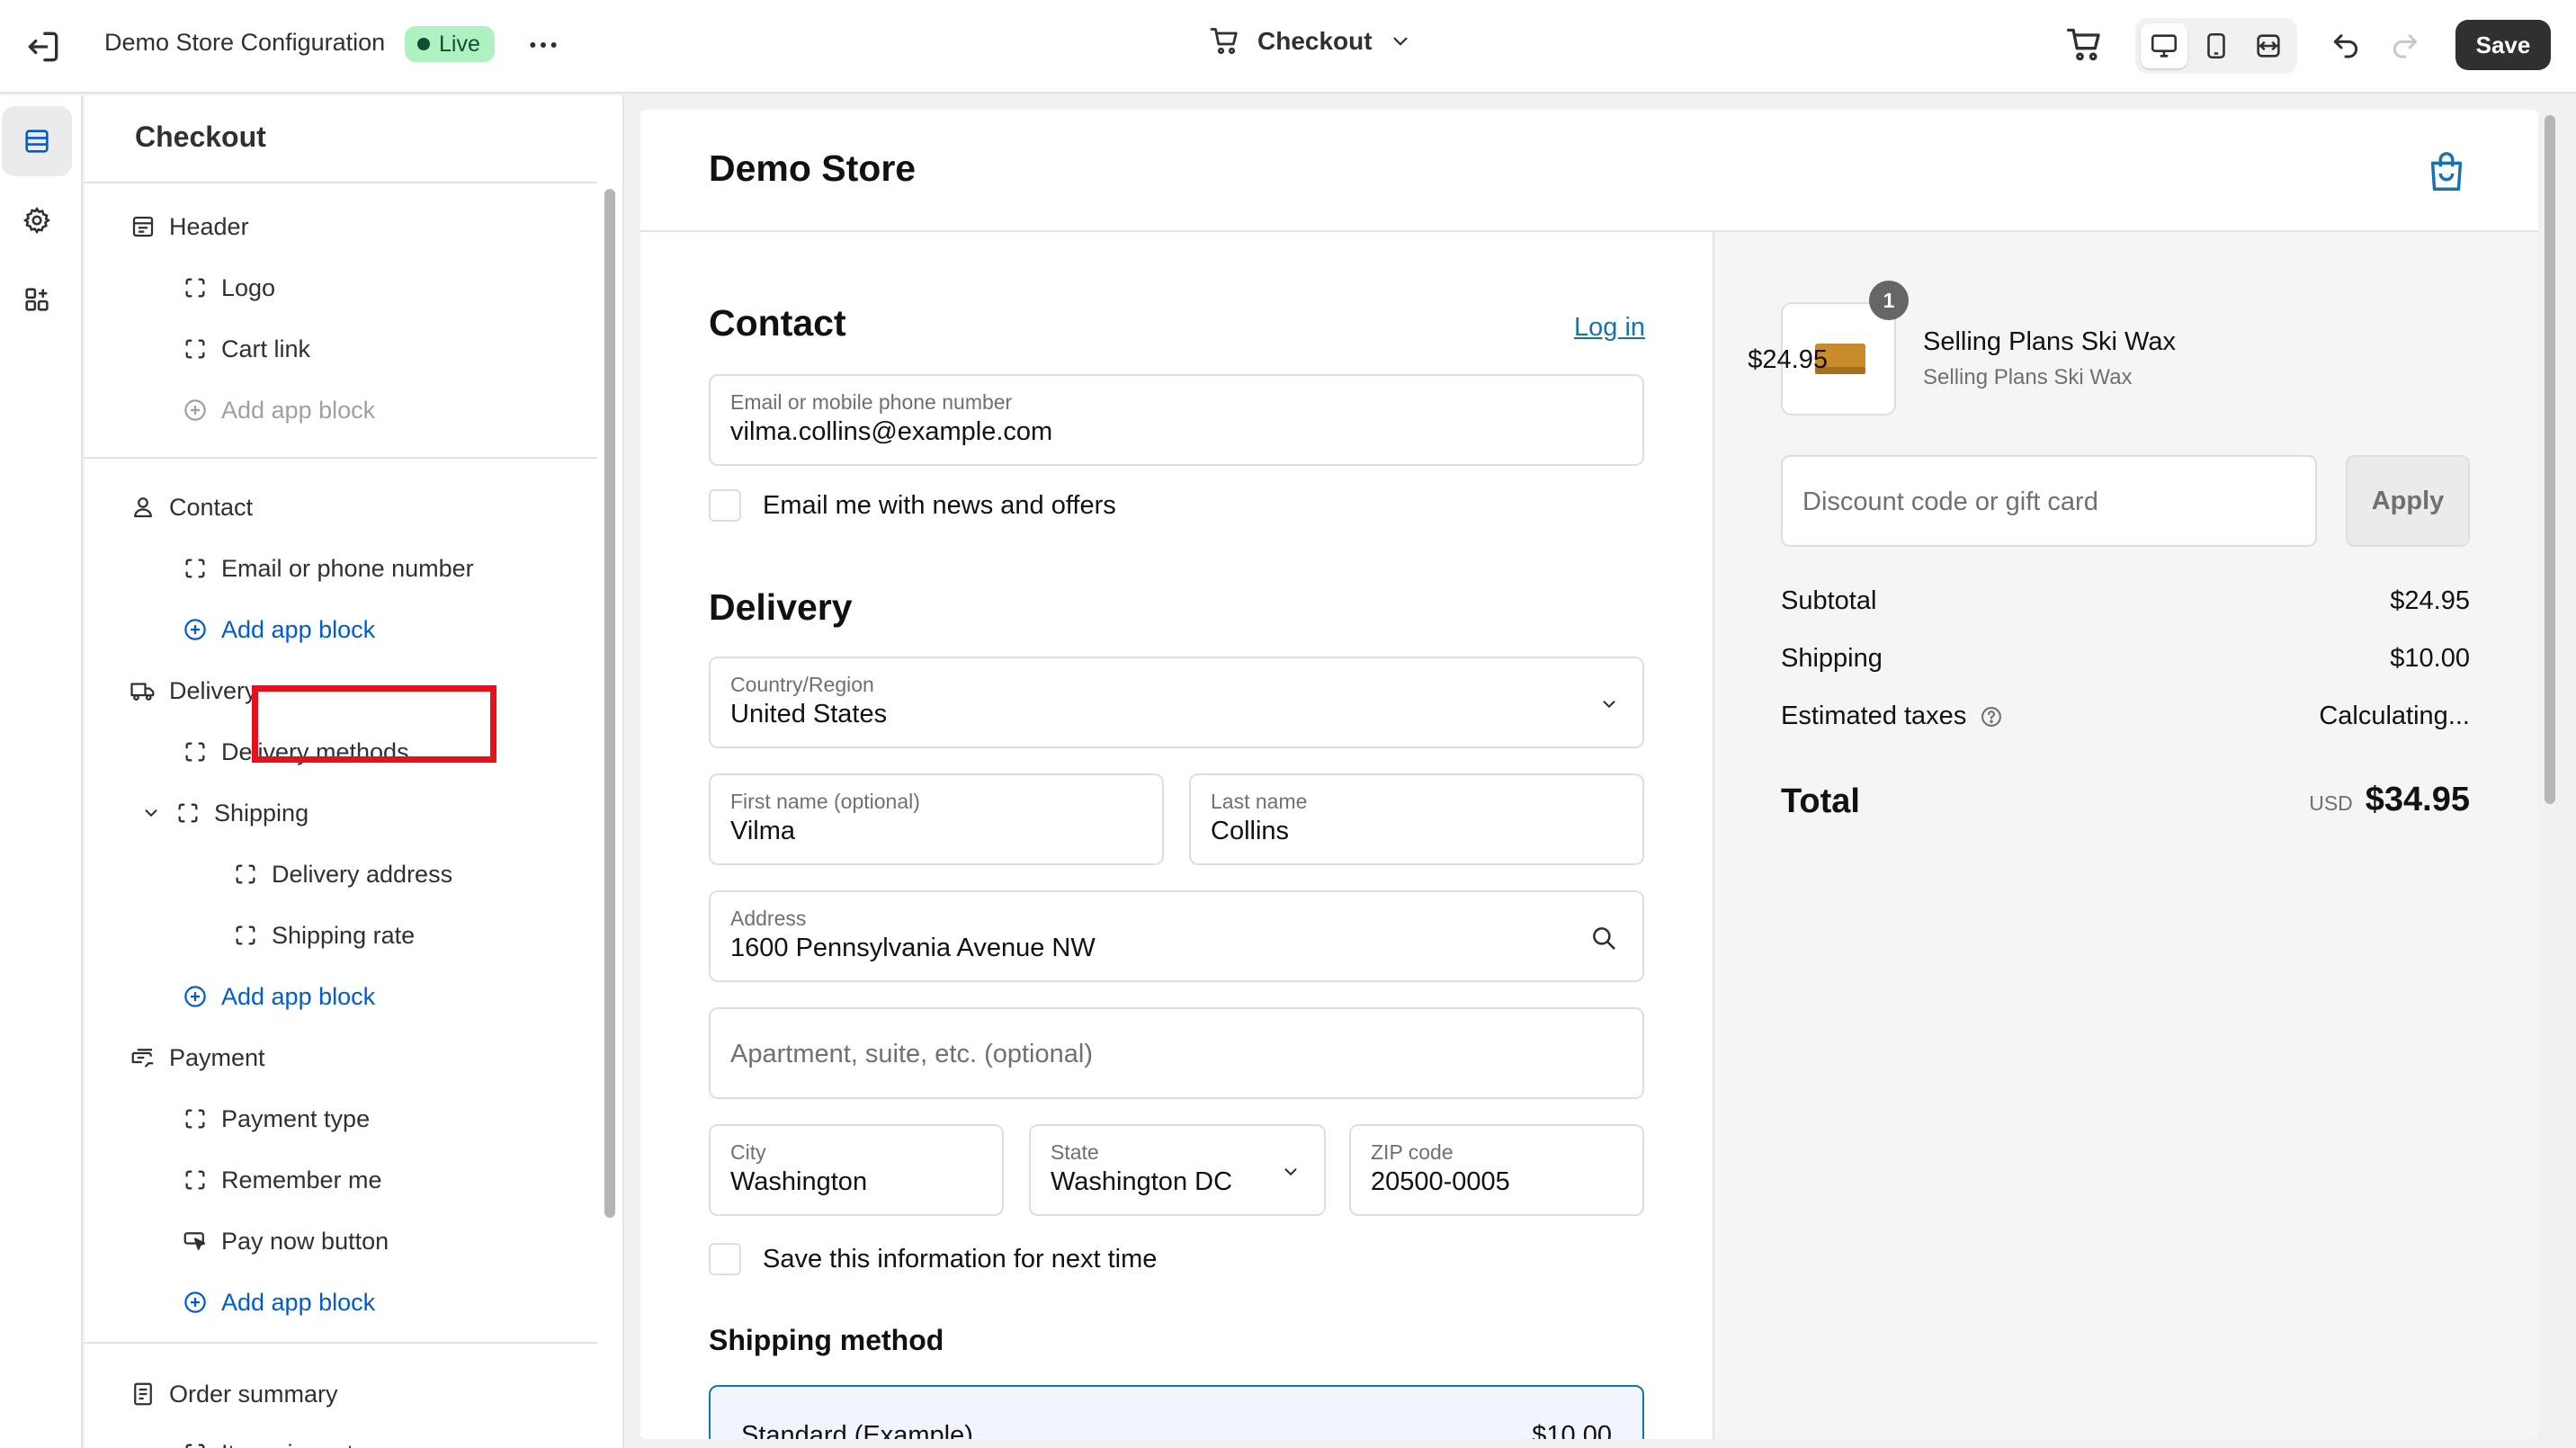 The width and height of the screenshot is (2576, 1448). I want to click on shopping-bag-icon, so click(2446, 171).